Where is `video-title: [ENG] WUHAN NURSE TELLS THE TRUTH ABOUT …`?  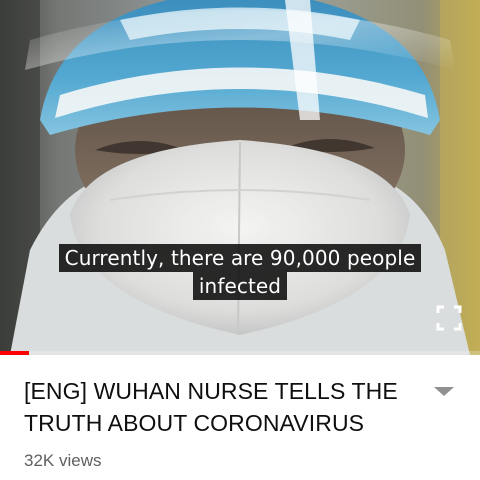 video-title: [ENG] WUHAN NURSE TELLS THE TRUTH ABOUT … is located at coordinates (219, 407).